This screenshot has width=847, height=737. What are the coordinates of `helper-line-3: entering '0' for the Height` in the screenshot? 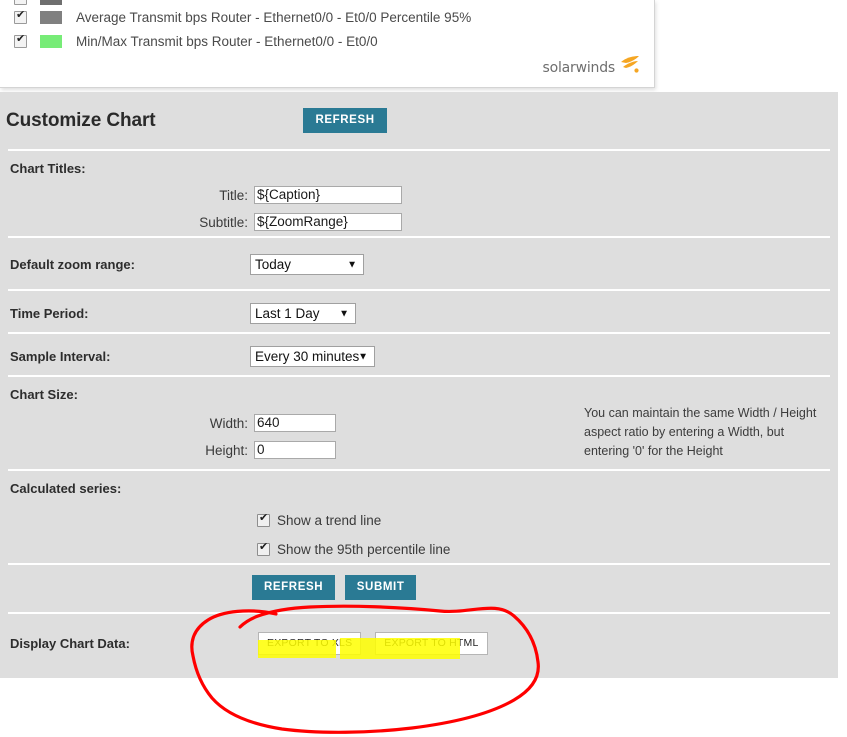 It's located at (653, 451).